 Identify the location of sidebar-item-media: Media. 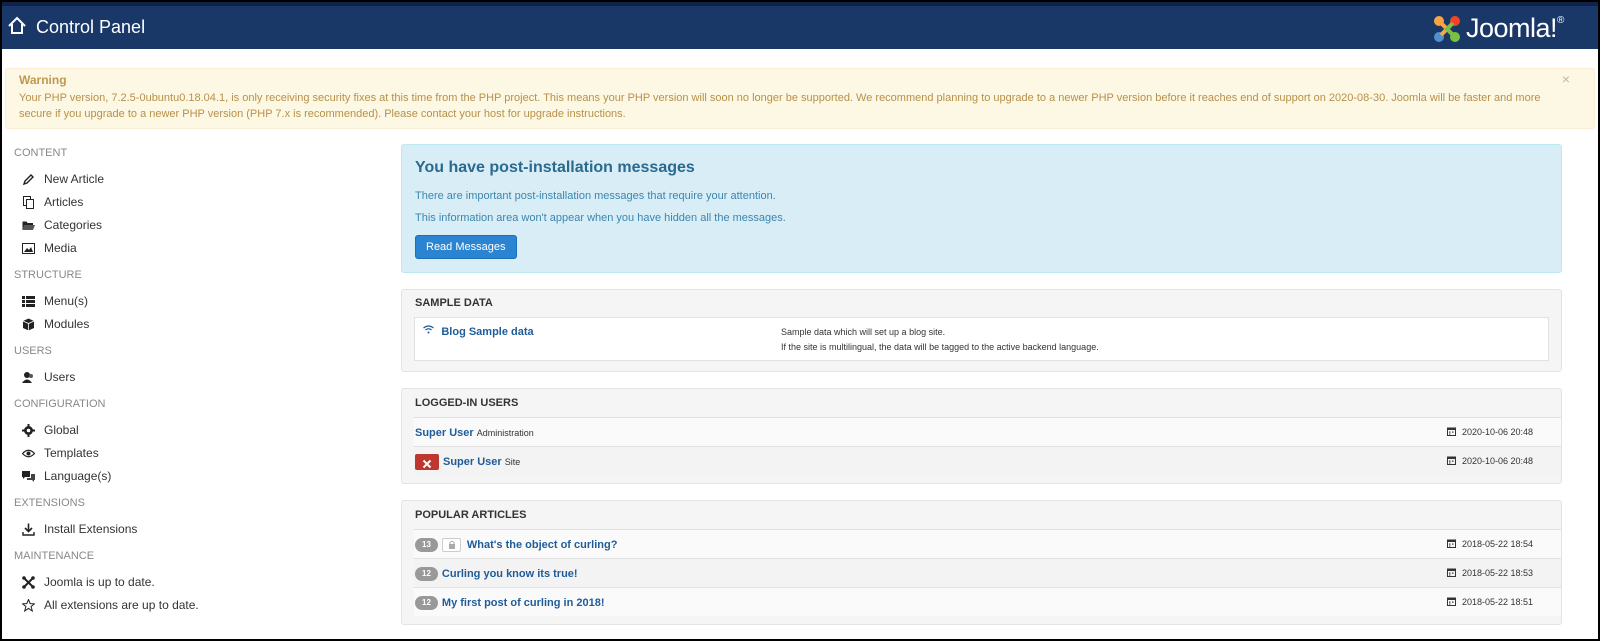
(204, 248).